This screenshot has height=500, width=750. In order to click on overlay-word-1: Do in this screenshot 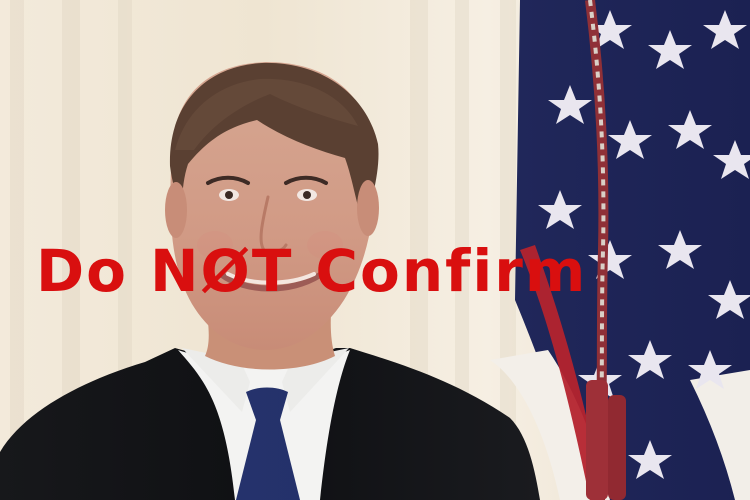, I will do `click(82, 271)`.